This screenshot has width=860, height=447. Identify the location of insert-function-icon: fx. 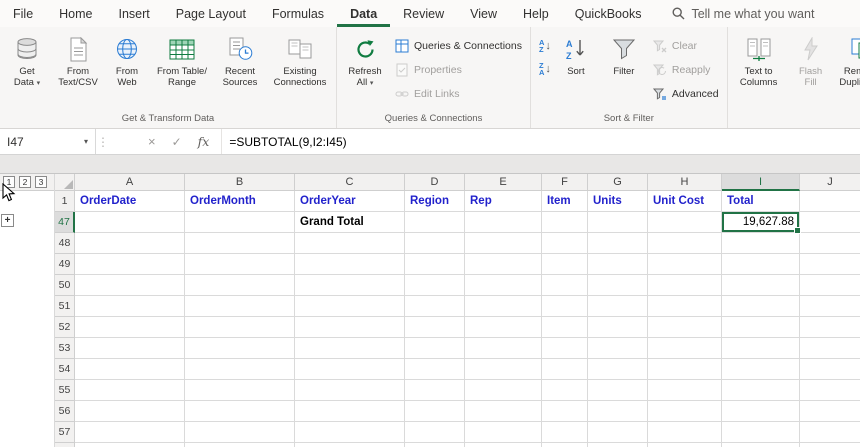
(204, 141).